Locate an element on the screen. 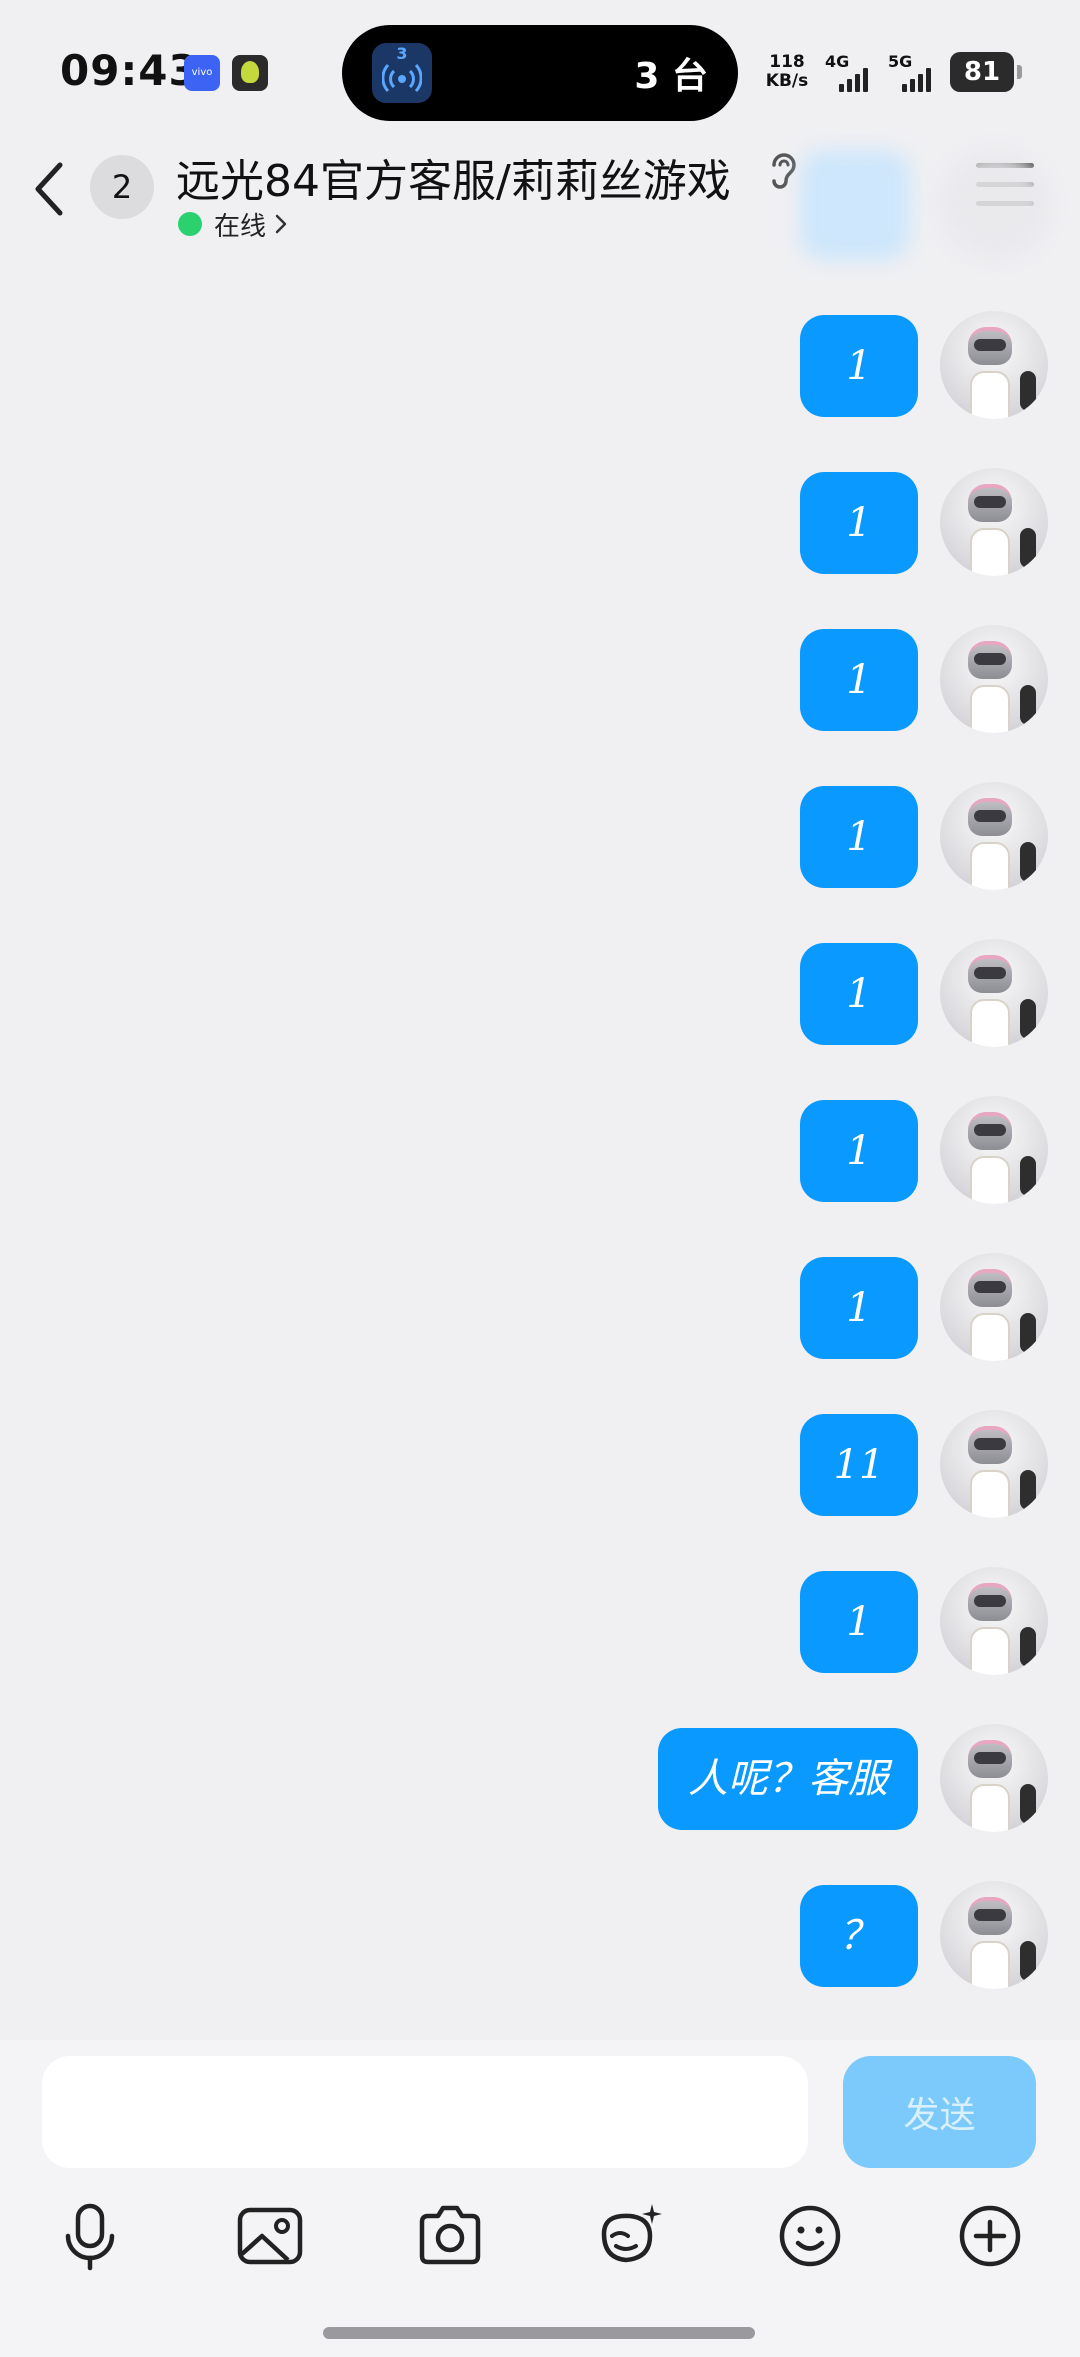 The height and width of the screenshot is (2357, 1080). online-status: 在线 is located at coordinates (233, 224).